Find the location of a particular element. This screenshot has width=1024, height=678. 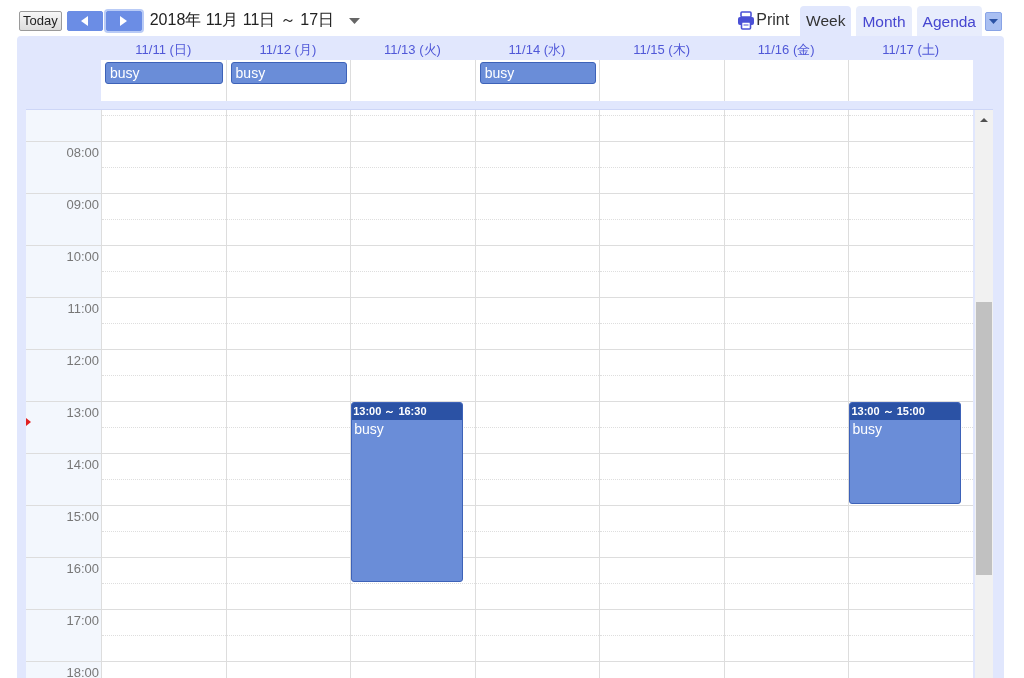

previous-button is located at coordinates (84, 20).